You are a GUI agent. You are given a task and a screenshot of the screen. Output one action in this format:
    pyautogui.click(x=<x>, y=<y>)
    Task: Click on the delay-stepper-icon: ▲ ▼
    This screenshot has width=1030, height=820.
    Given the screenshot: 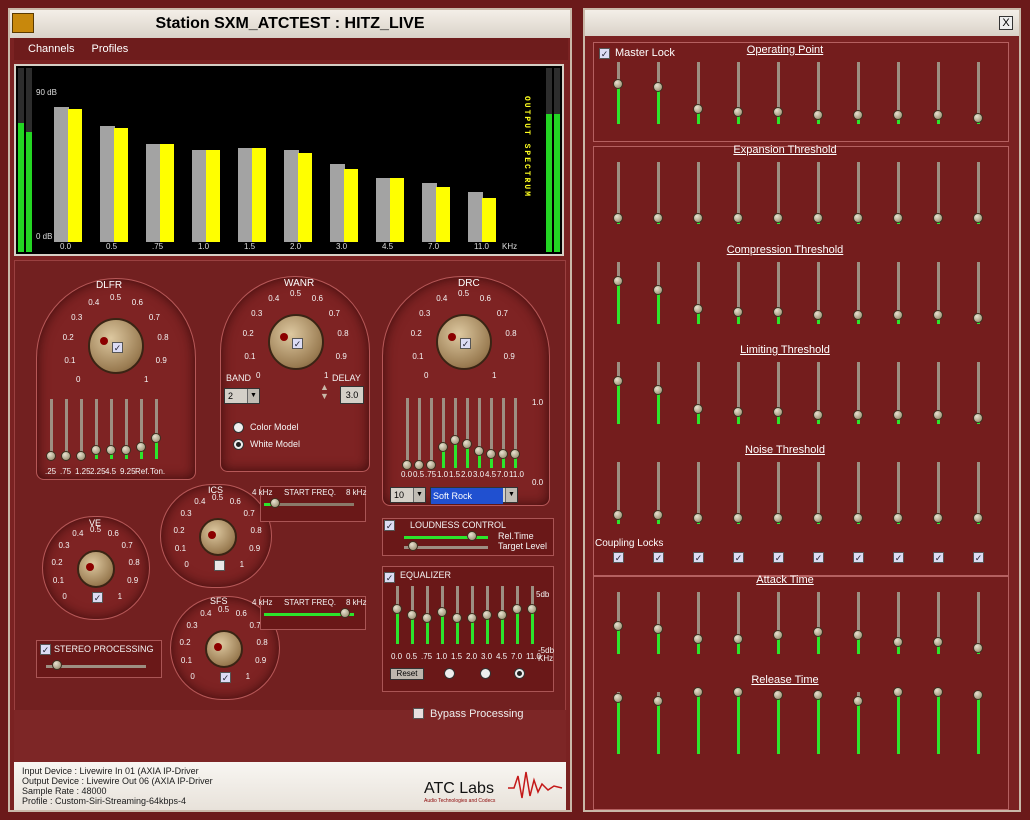 What is the action you would take?
    pyautogui.click(x=324, y=392)
    